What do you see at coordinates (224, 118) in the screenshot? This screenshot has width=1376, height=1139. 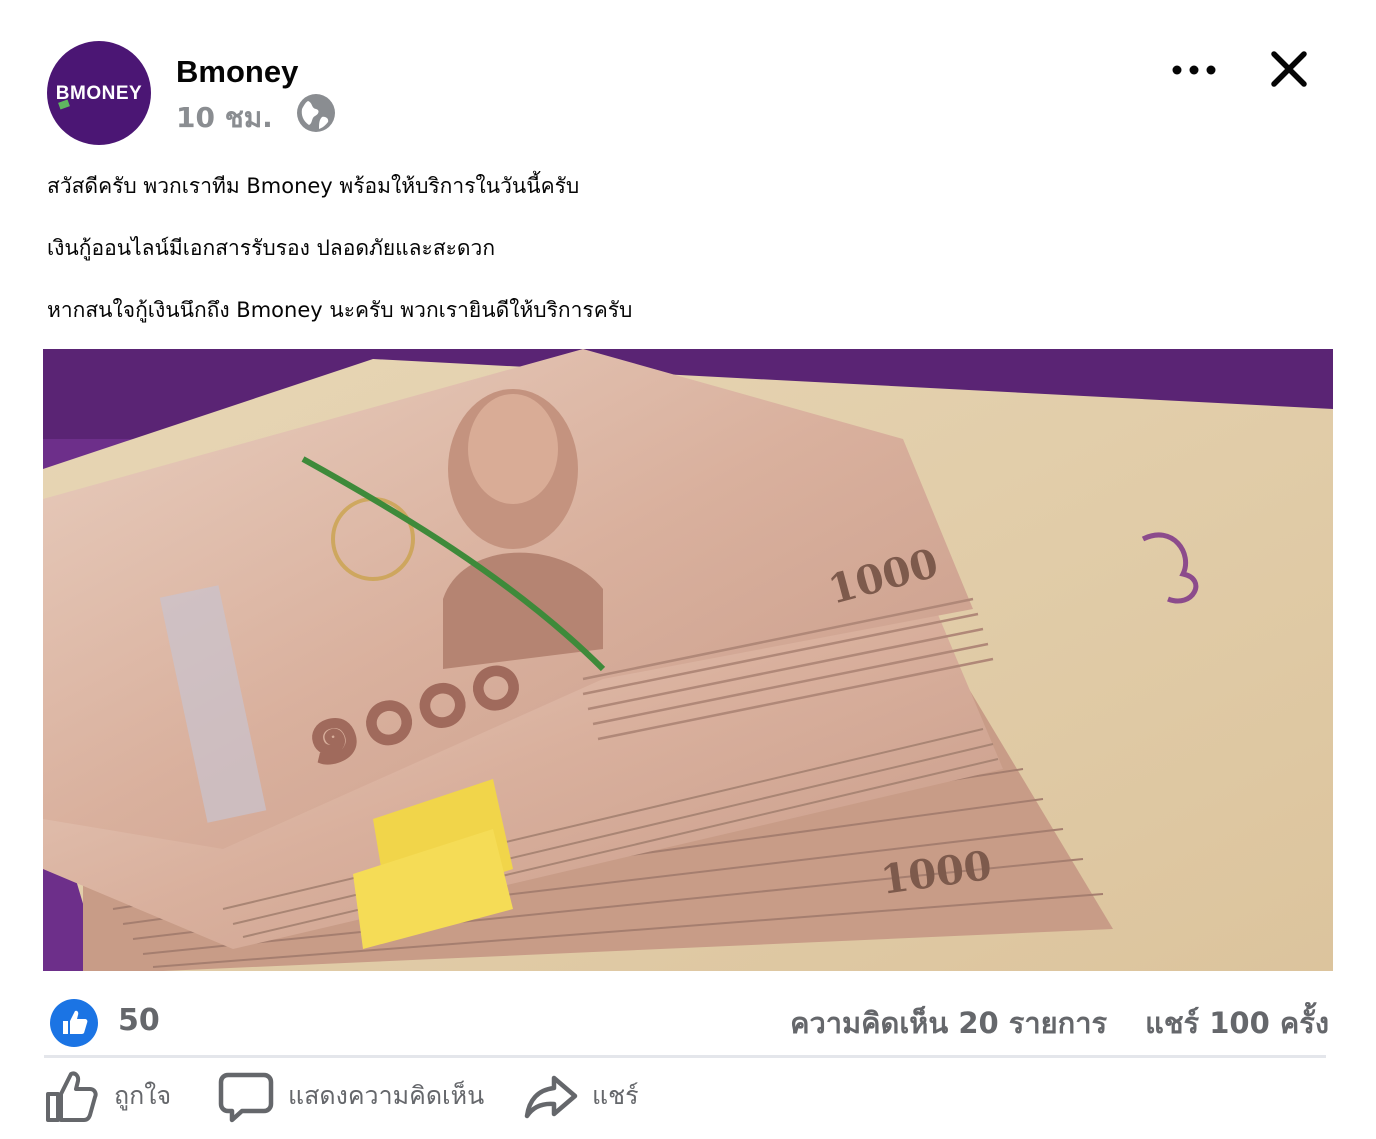 I see `post-timestamp: 10 ชม.` at bounding box center [224, 118].